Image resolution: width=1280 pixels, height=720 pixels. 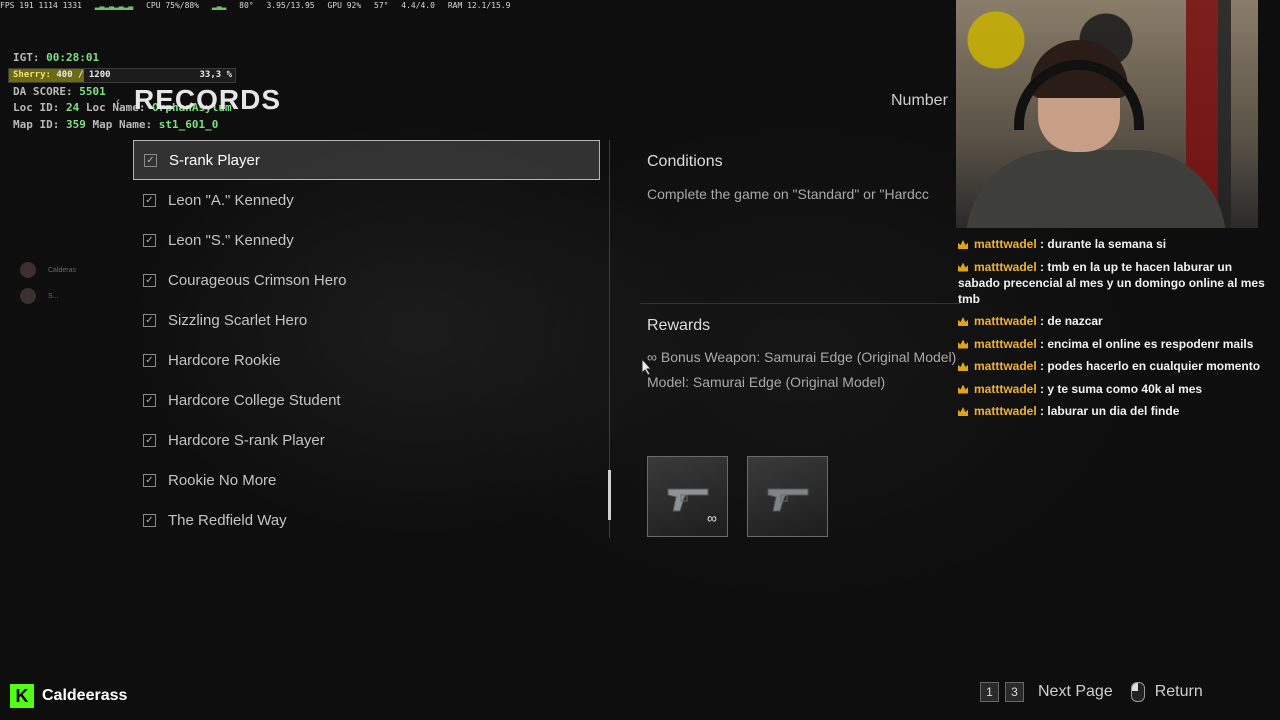 I want to click on record-label: Sizzling Scarlet Hero, so click(x=238, y=320).